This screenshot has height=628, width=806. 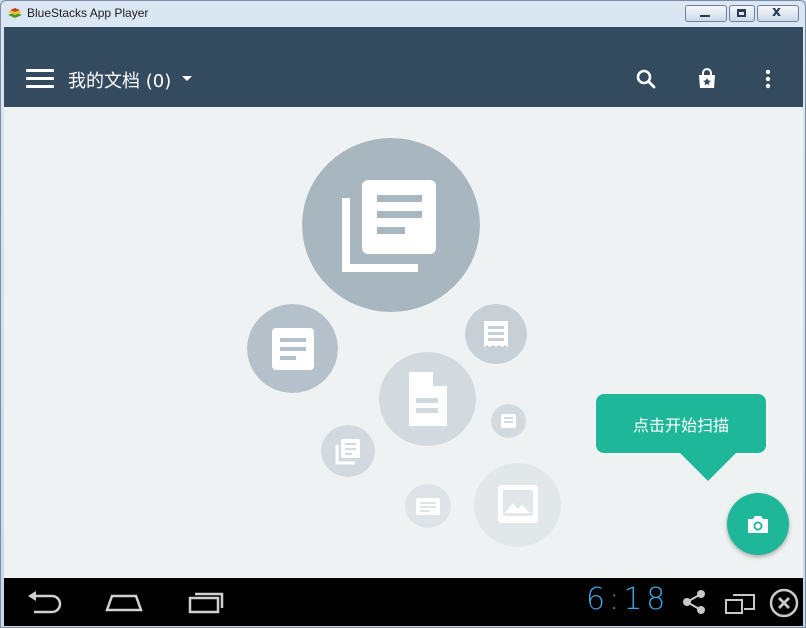 I want to click on camera-scan-button, so click(x=758, y=524).